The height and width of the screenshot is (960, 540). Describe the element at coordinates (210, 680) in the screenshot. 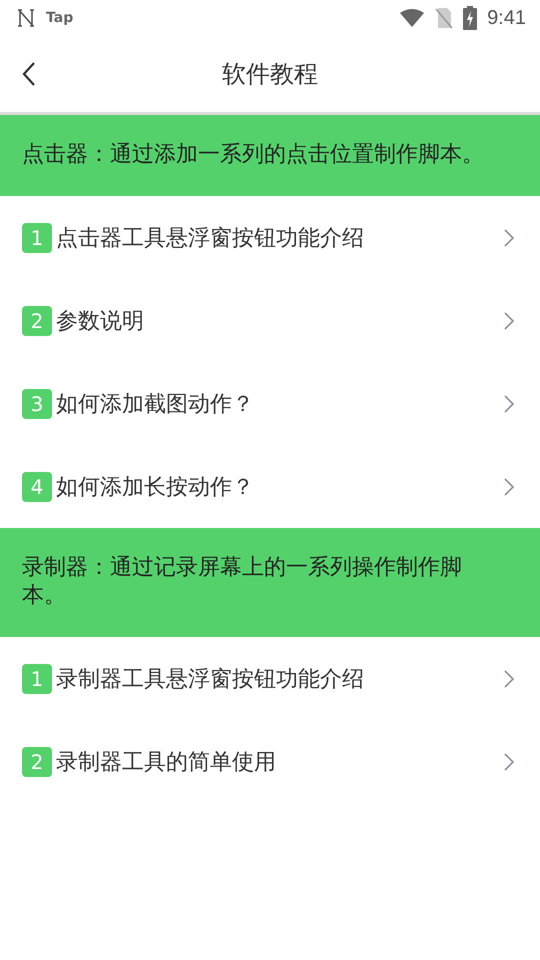

I see `tutorial-title: 录制器工具悬浮窗按钮功能介绍` at that location.